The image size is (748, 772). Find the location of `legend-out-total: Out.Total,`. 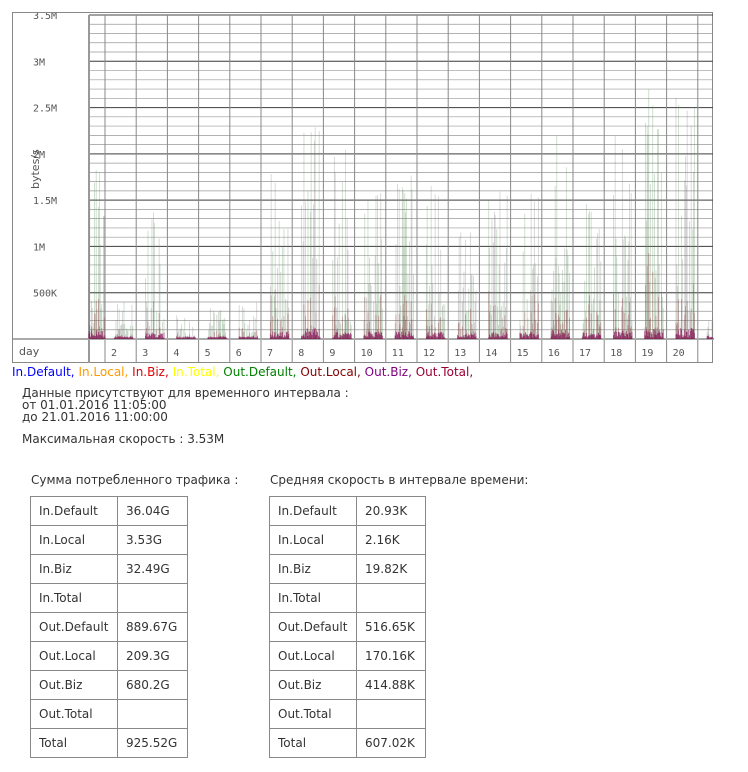

legend-out-total: Out.Total, is located at coordinates (444, 372).